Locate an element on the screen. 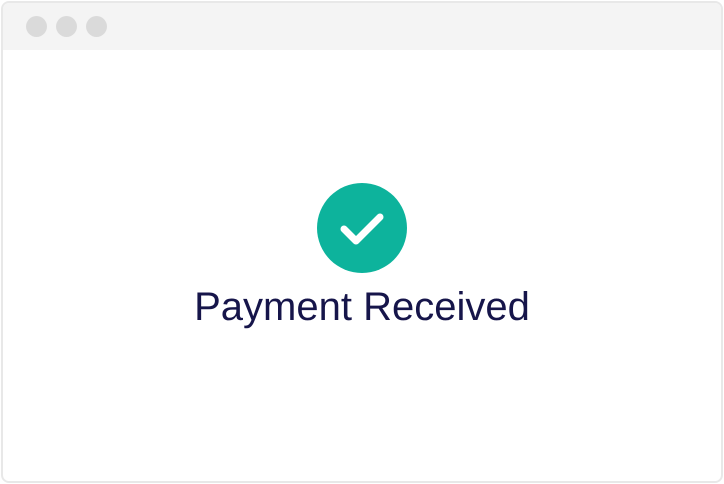 This screenshot has width=724, height=484. status-message: Payment Received is located at coordinates (362, 307).